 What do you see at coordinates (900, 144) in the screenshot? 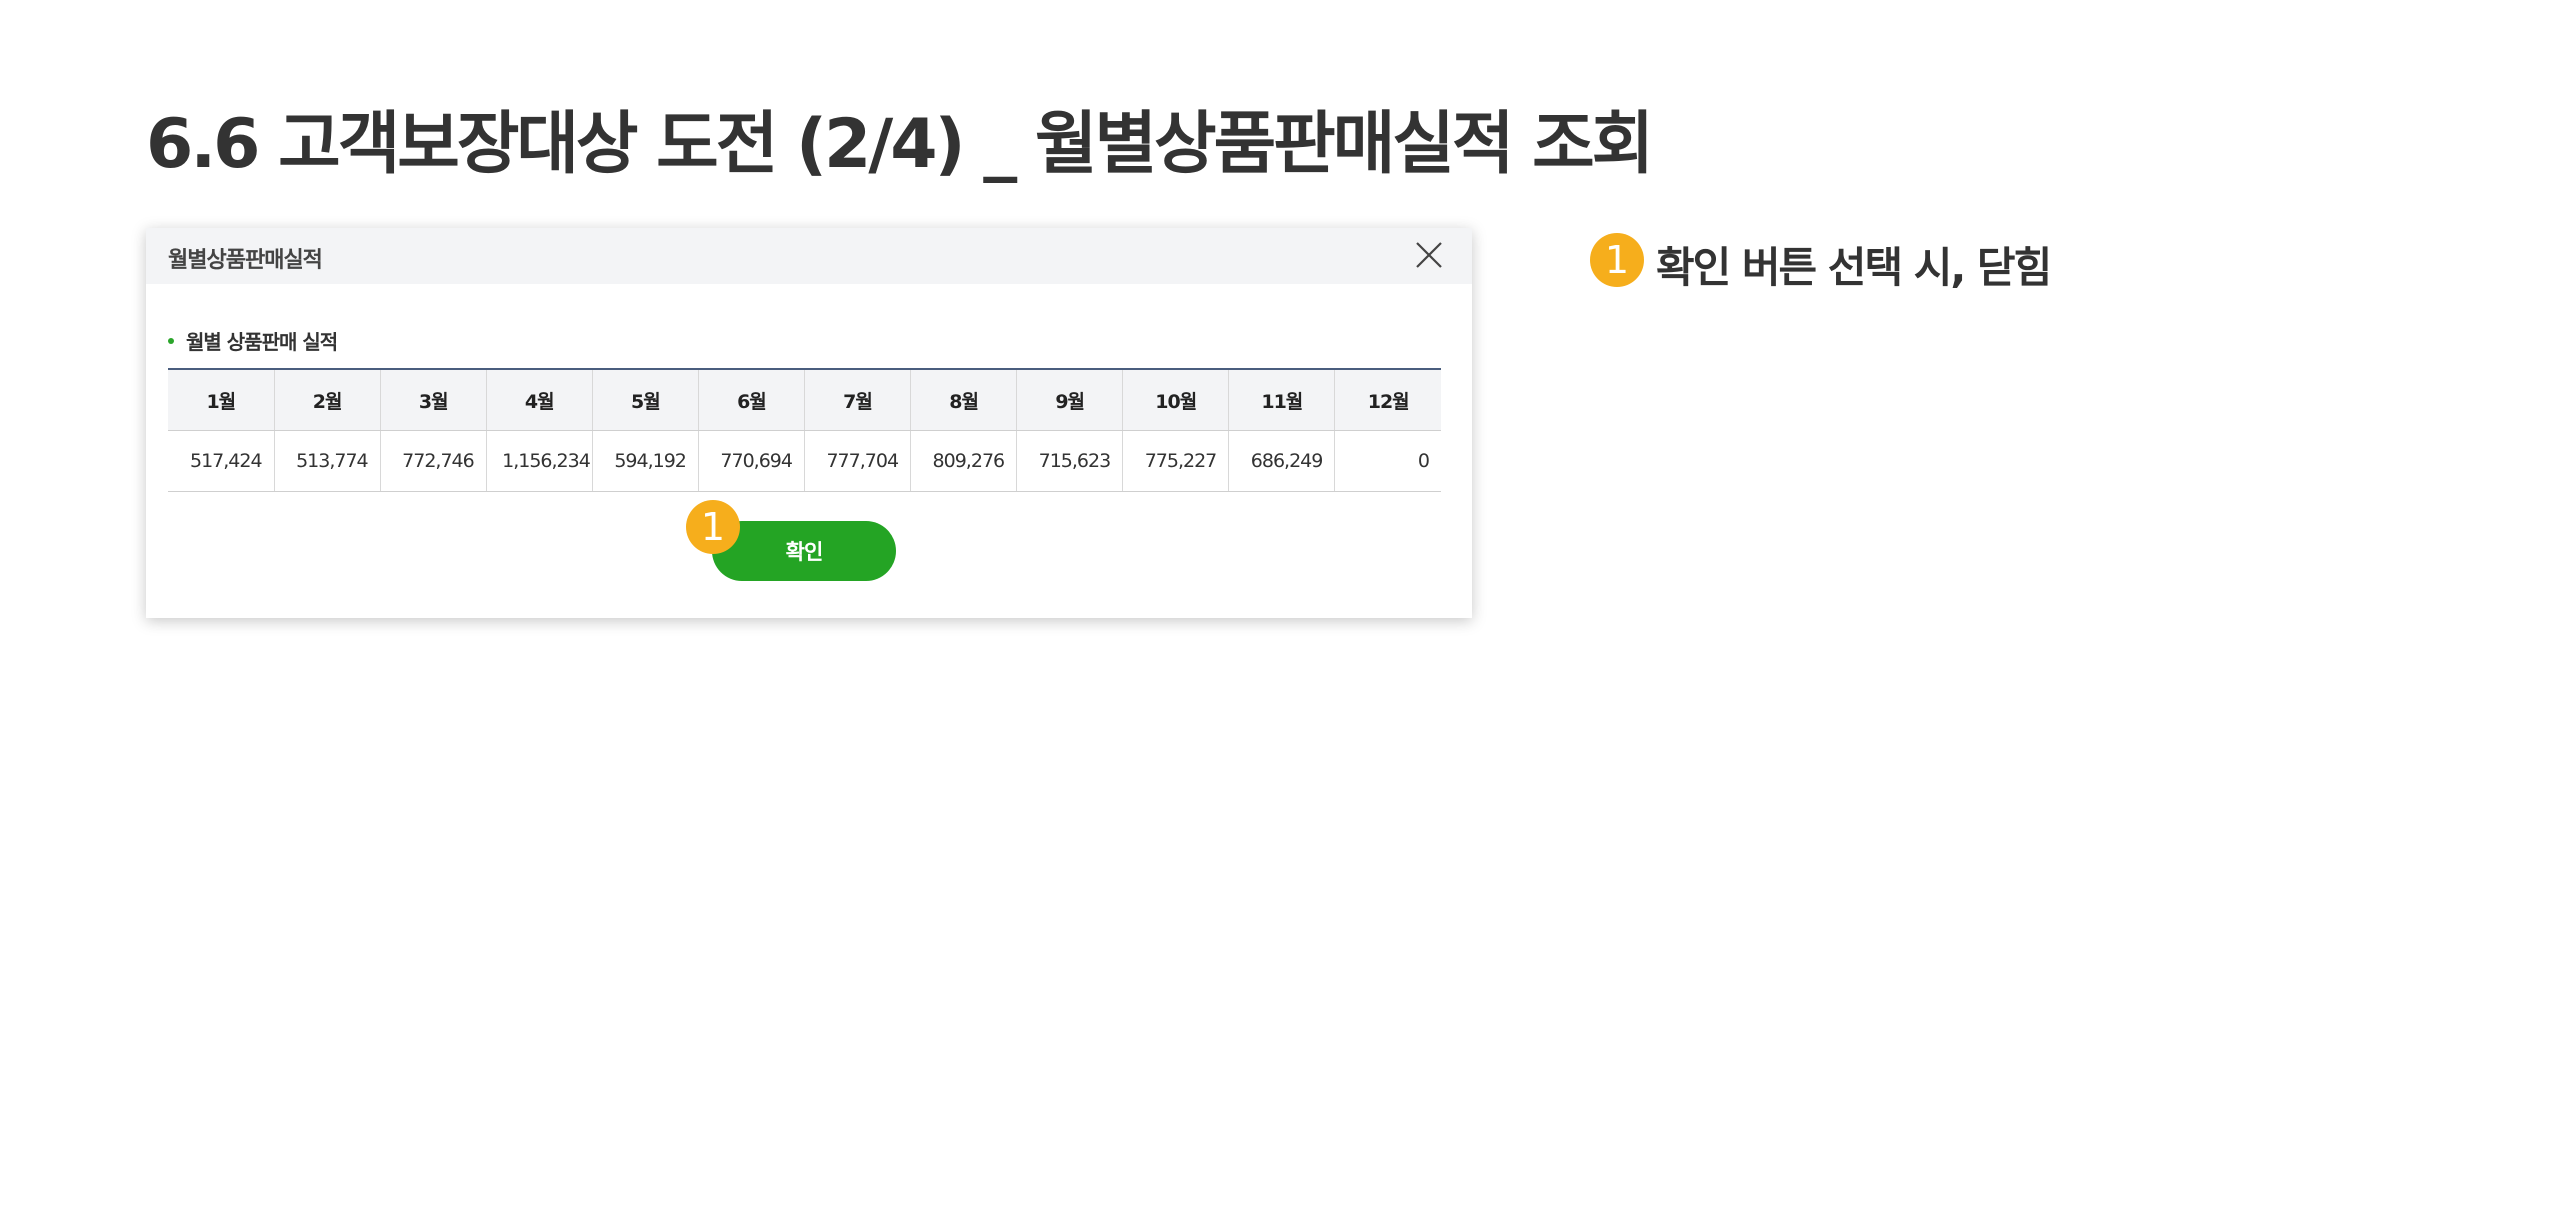
I see `page-title: 6.6 고객보장대상 도전 (2/4) _ 월별상품판매실적 조회` at bounding box center [900, 144].